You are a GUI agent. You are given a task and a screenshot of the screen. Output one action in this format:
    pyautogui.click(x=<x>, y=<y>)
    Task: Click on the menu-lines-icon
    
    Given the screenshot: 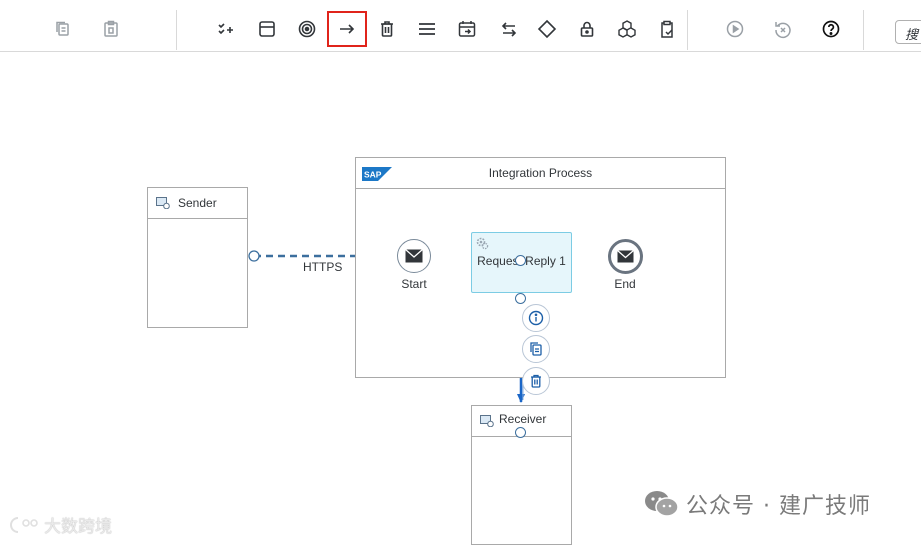 What is the action you would take?
    pyautogui.click(x=427, y=29)
    